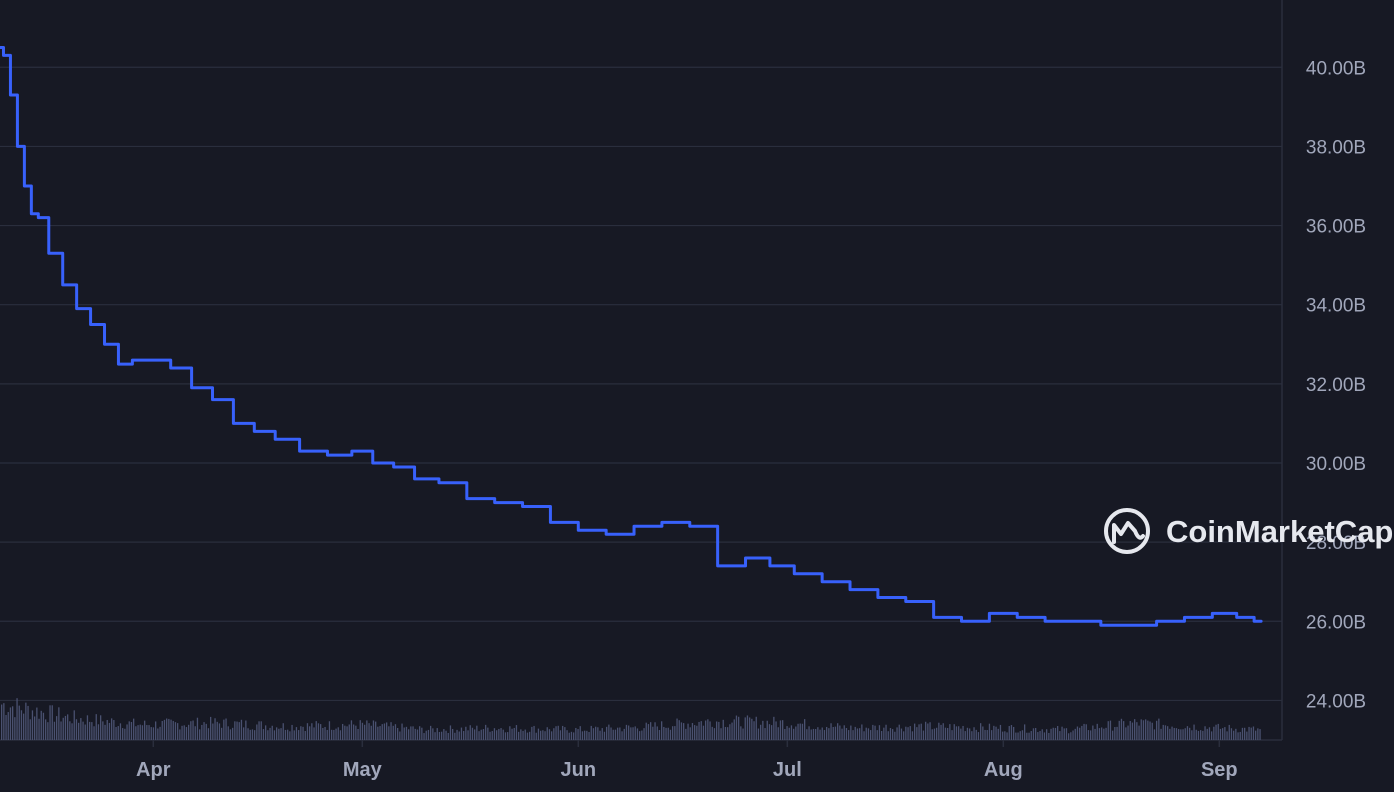 This screenshot has height=792, width=1394. I want to click on y-tick-label: 24.00B, so click(1336, 701).